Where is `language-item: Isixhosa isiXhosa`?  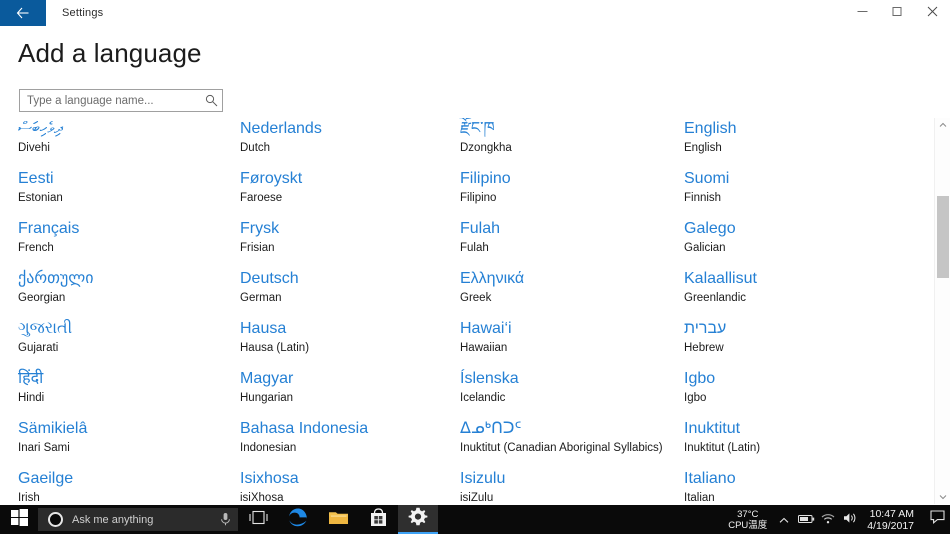
language-item: Isixhosa isiXhosa is located at coordinates (350, 486).